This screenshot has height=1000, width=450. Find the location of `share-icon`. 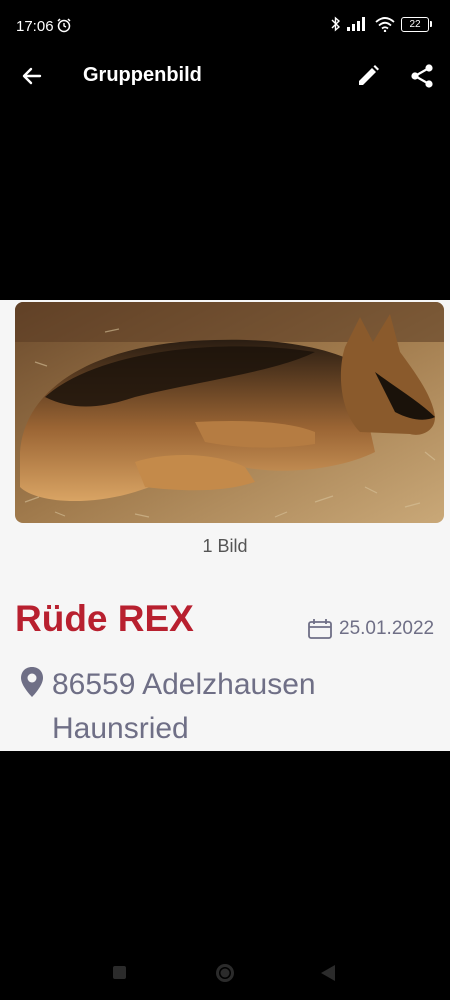

share-icon is located at coordinates (422, 76).